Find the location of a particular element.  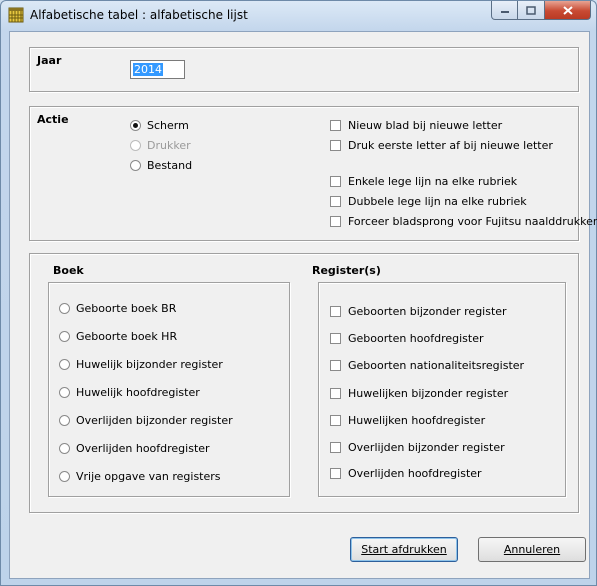

actie-label: Actie is located at coordinates (53, 119).